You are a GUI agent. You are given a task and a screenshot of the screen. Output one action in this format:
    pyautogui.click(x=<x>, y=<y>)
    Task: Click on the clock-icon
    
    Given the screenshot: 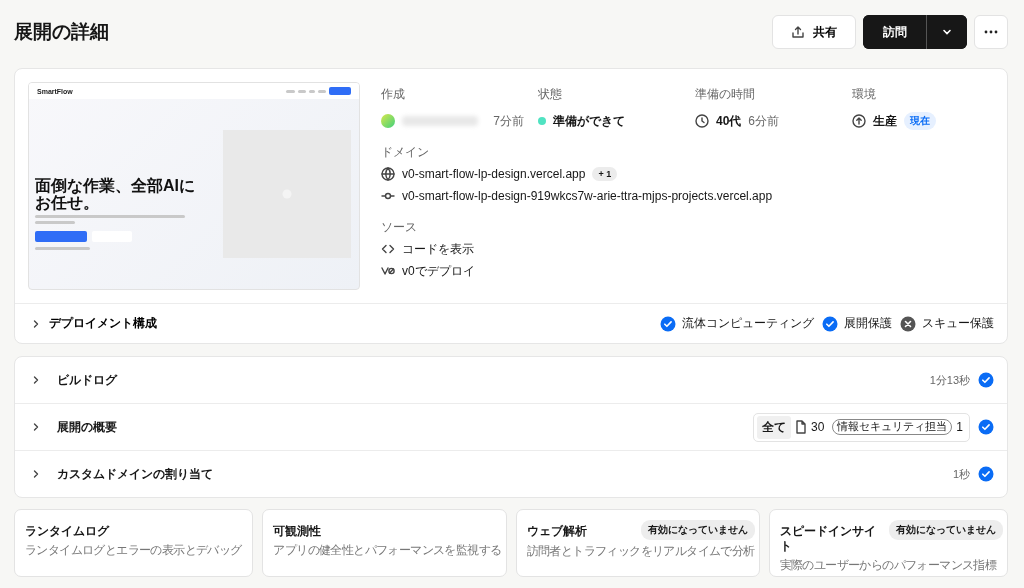 What is the action you would take?
    pyautogui.click(x=702, y=121)
    